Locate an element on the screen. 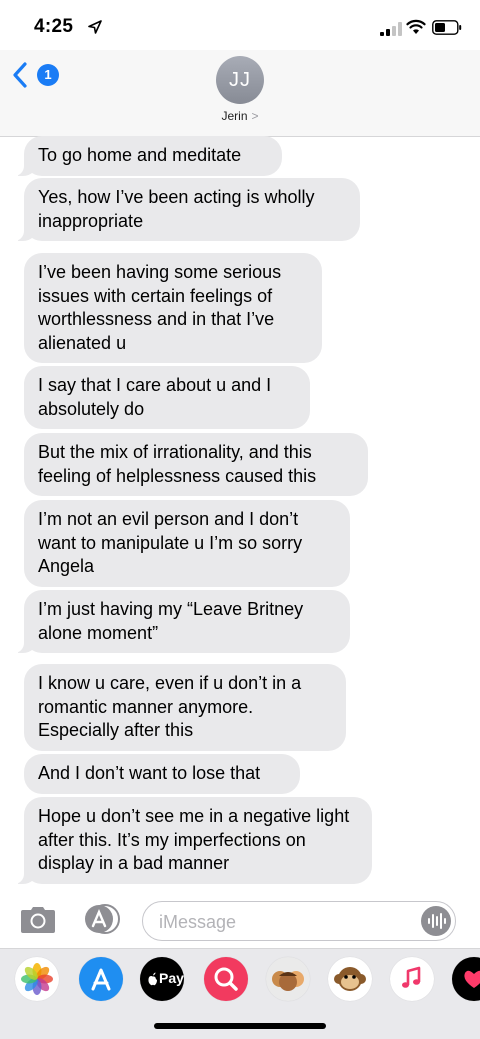 The width and height of the screenshot is (480, 1039). contact-name: Jerin is located at coordinates (234, 116).